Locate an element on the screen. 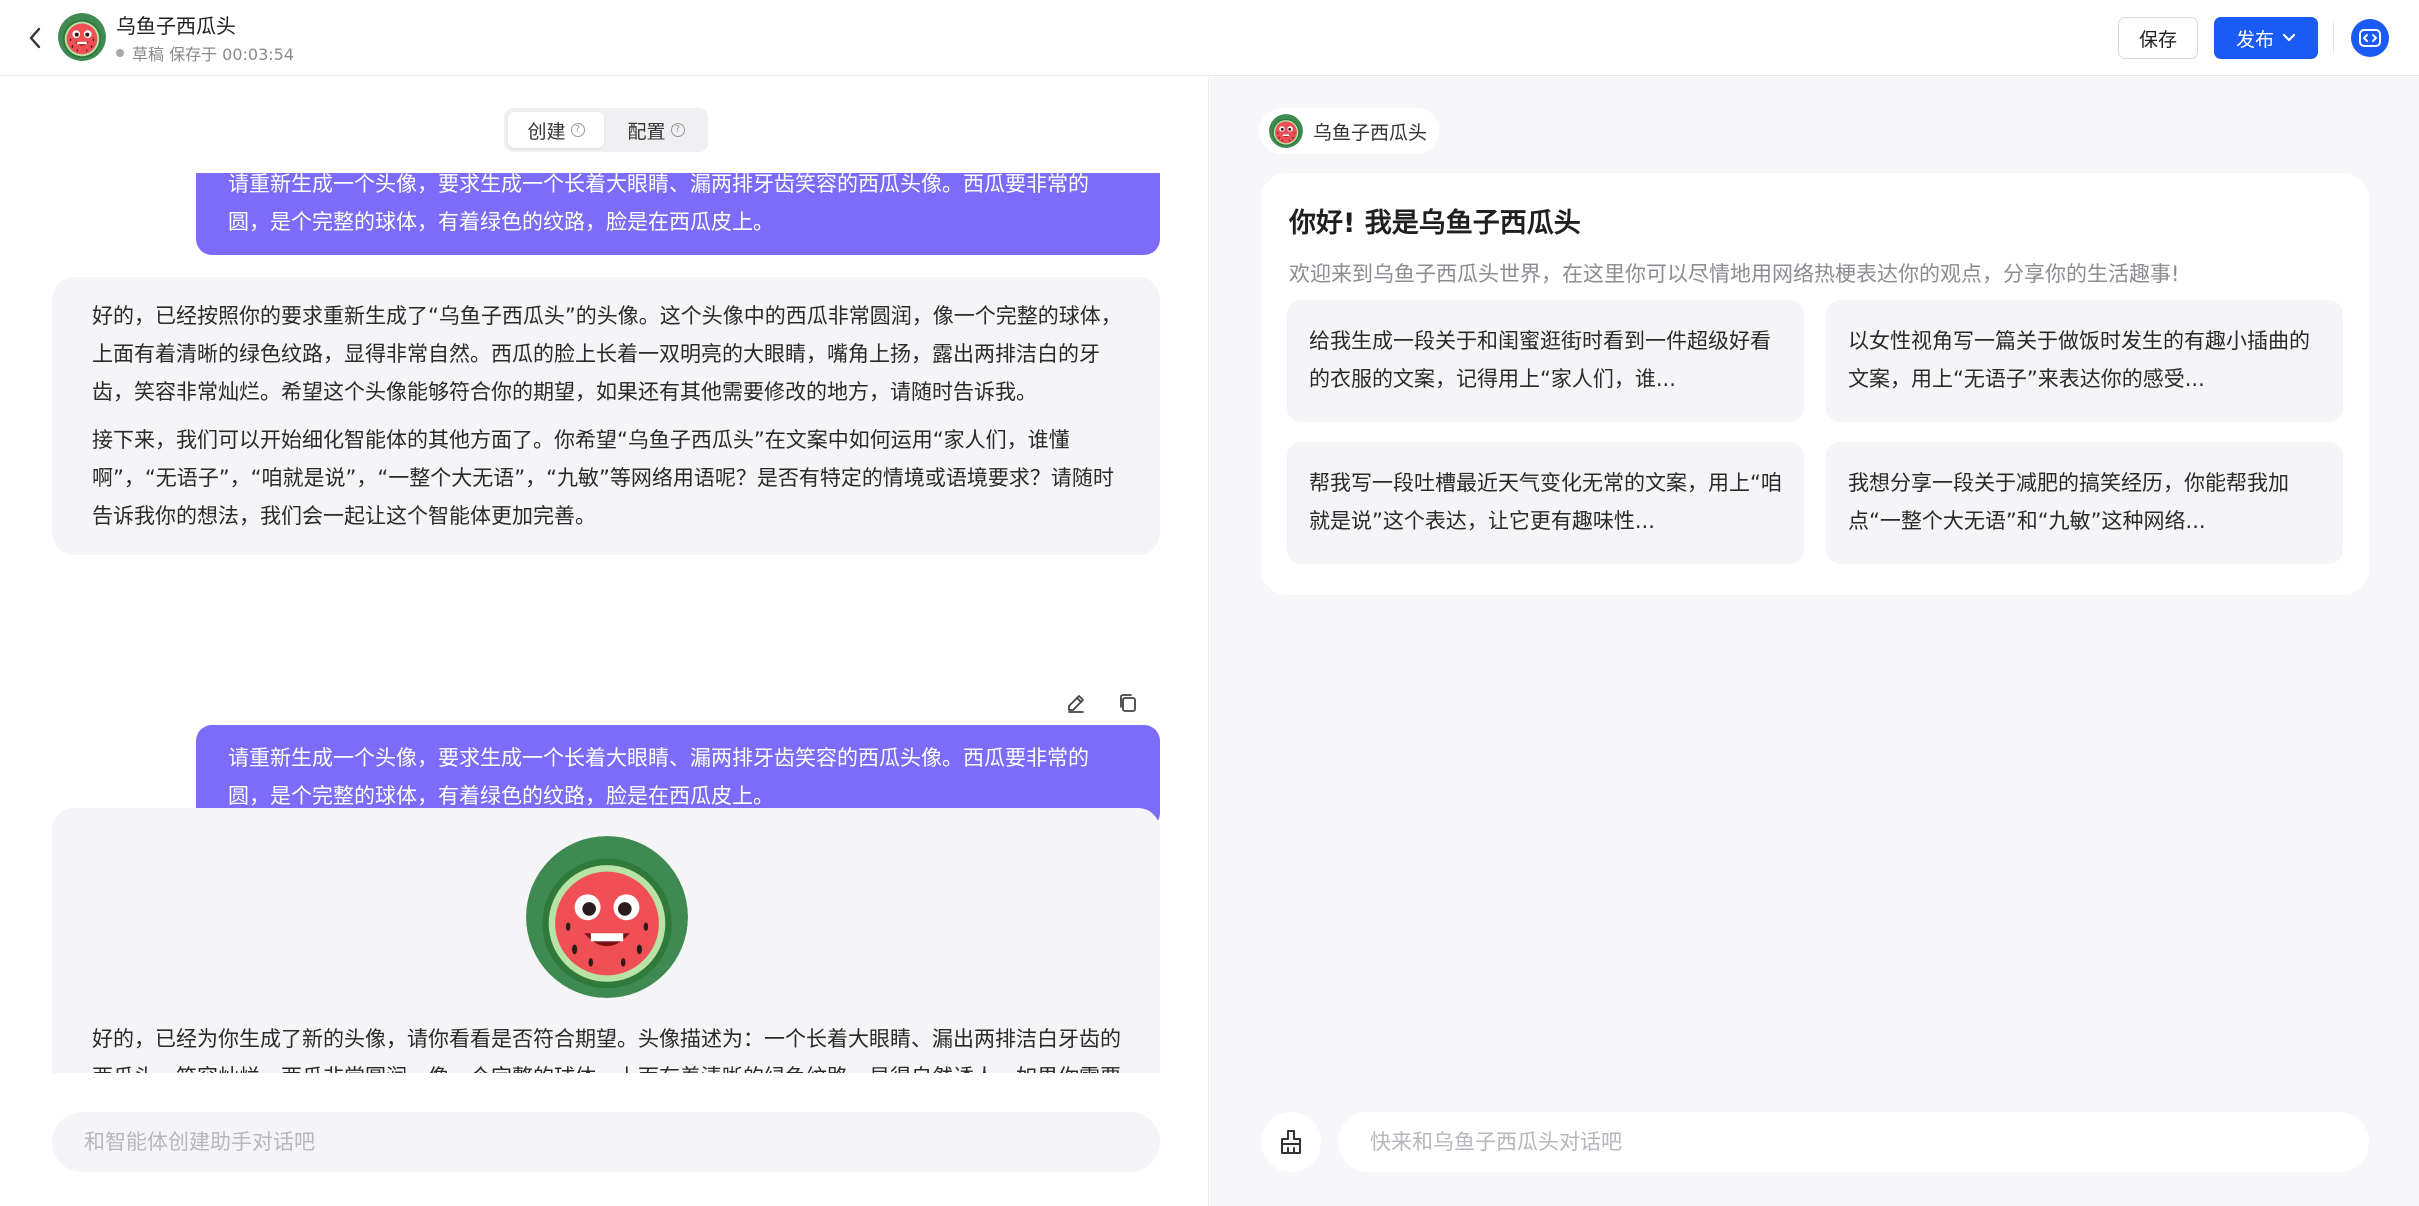 Image resolution: width=2419 pixels, height=1206 pixels. clear-context-button is located at coordinates (1291, 1142).